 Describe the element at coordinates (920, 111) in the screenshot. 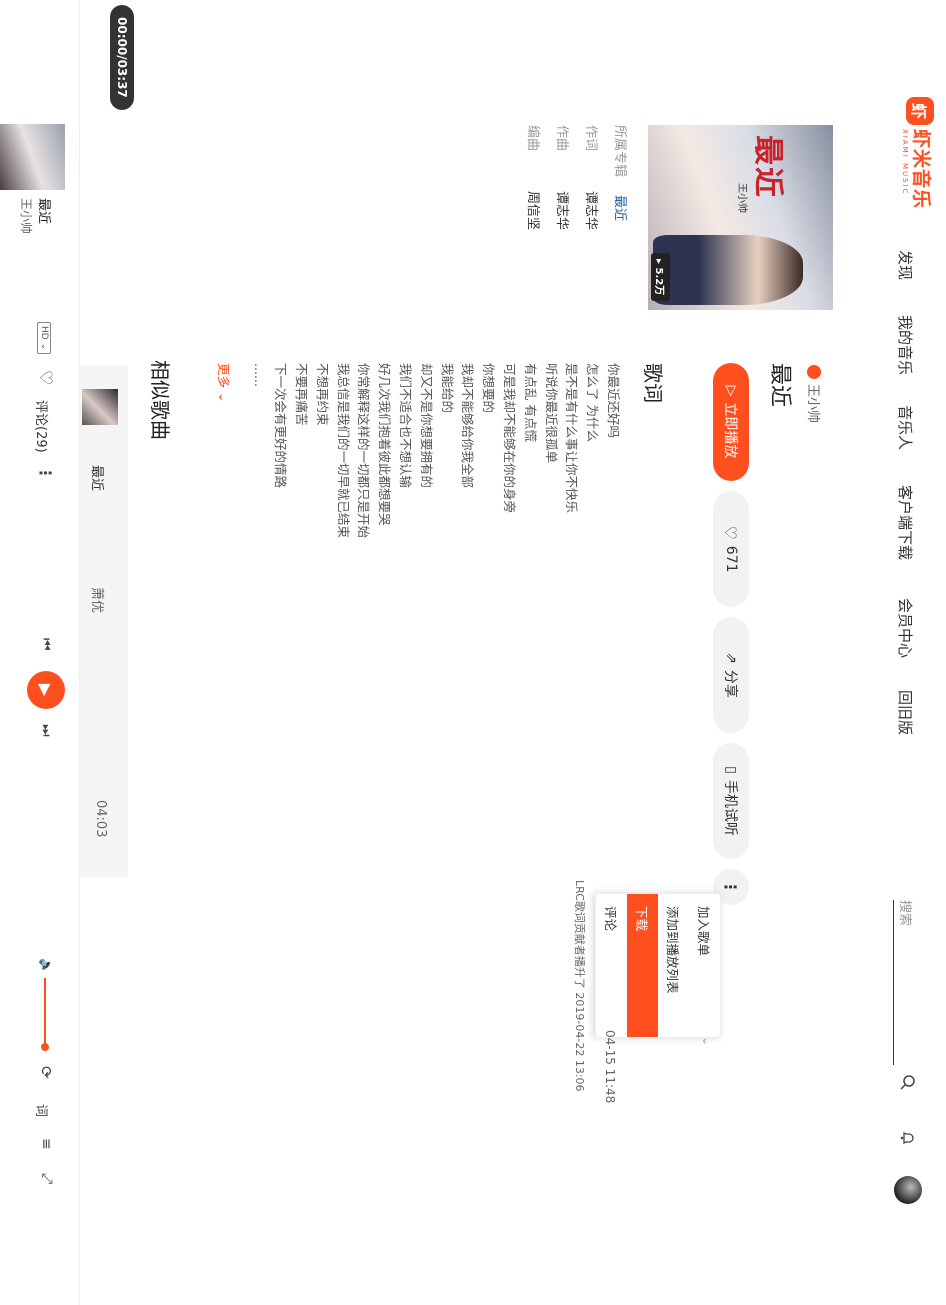

I see `xiami-logo-icon: 虾` at that location.